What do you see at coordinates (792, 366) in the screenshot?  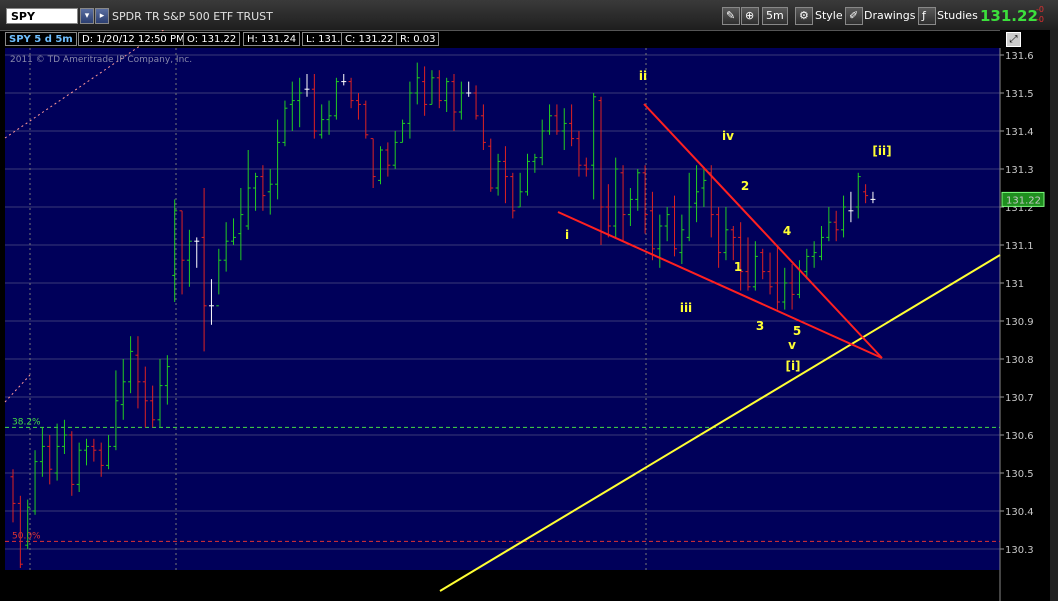 I see `wave-label: [i]` at bounding box center [792, 366].